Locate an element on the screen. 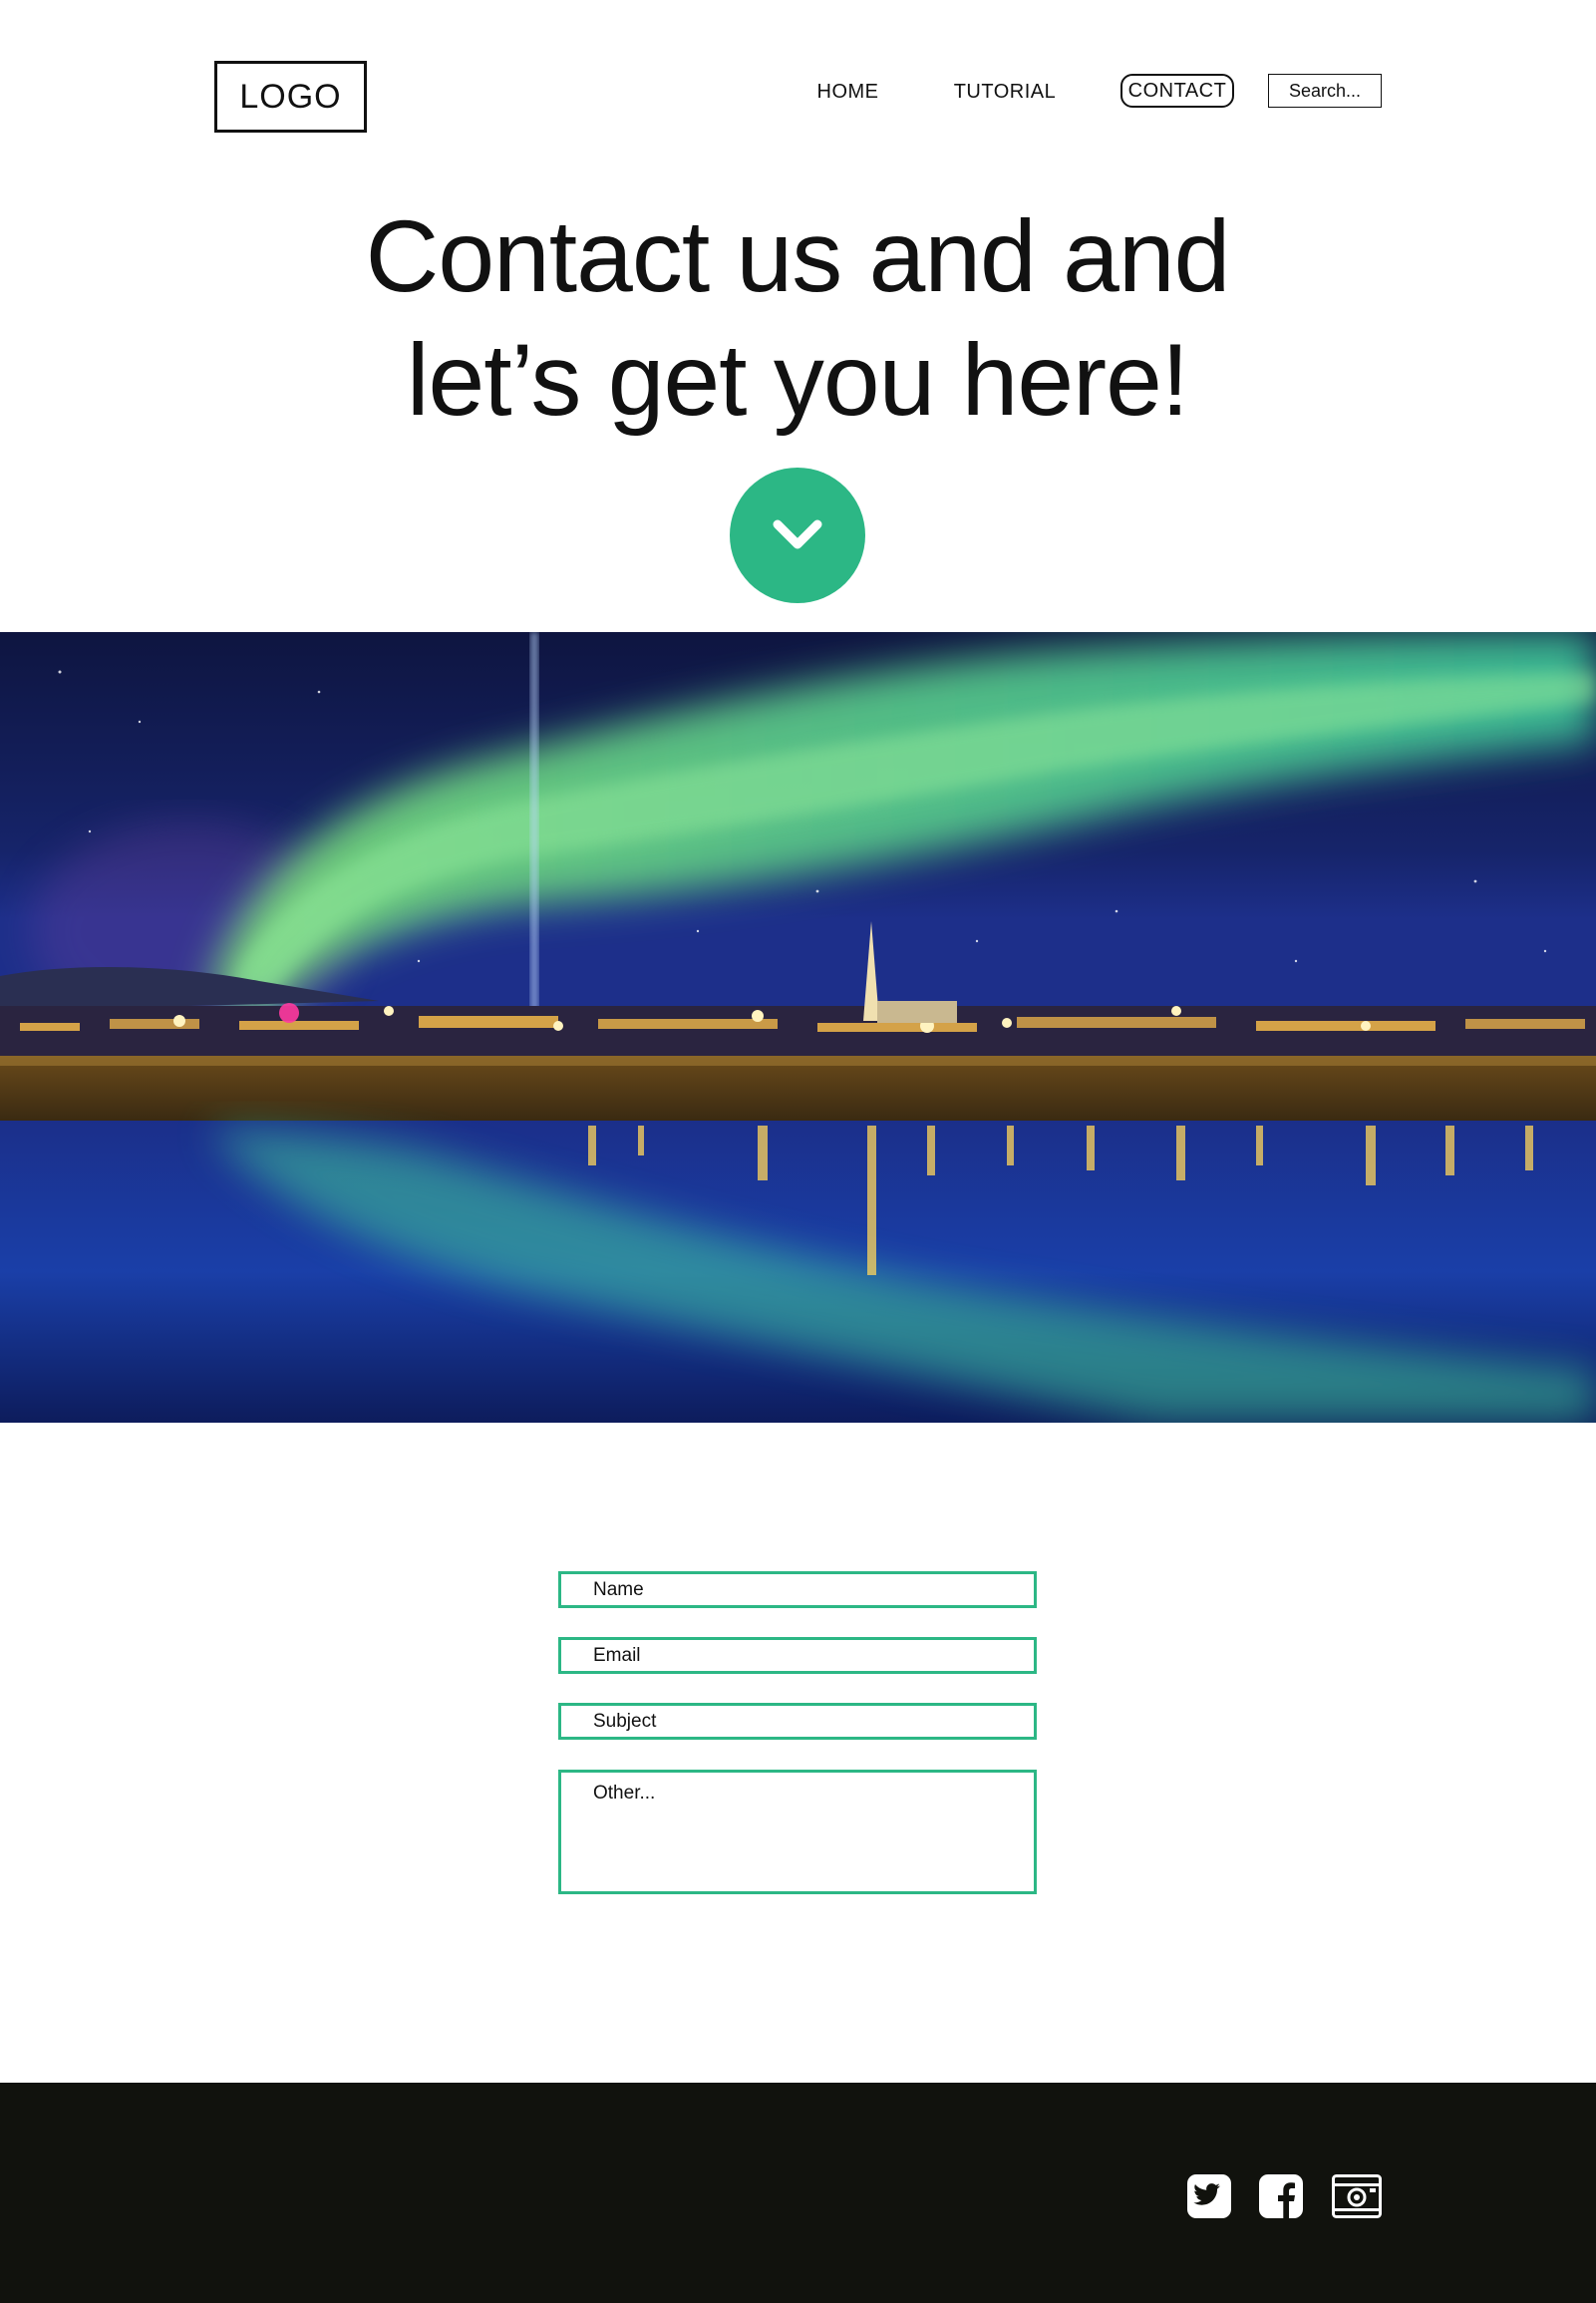 The image size is (1596, 2303). twitter-icon is located at coordinates (1209, 2196).